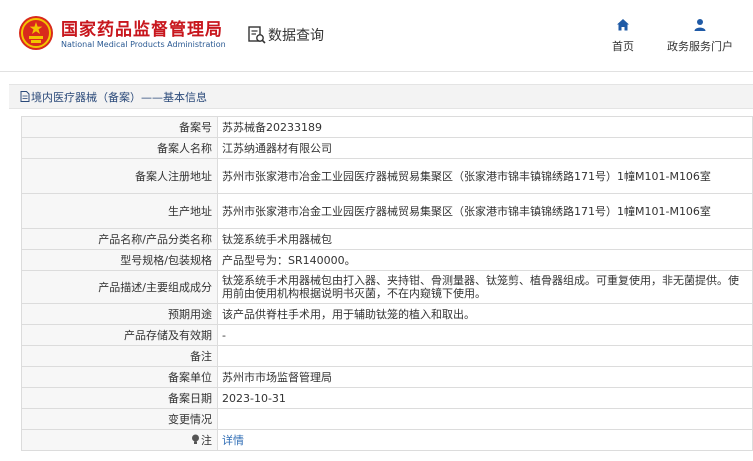  What do you see at coordinates (485, 314) in the screenshot?
I see `field-value: 该产品供脊柱手术用，用于辅助钛笼的植入和取出。` at bounding box center [485, 314].